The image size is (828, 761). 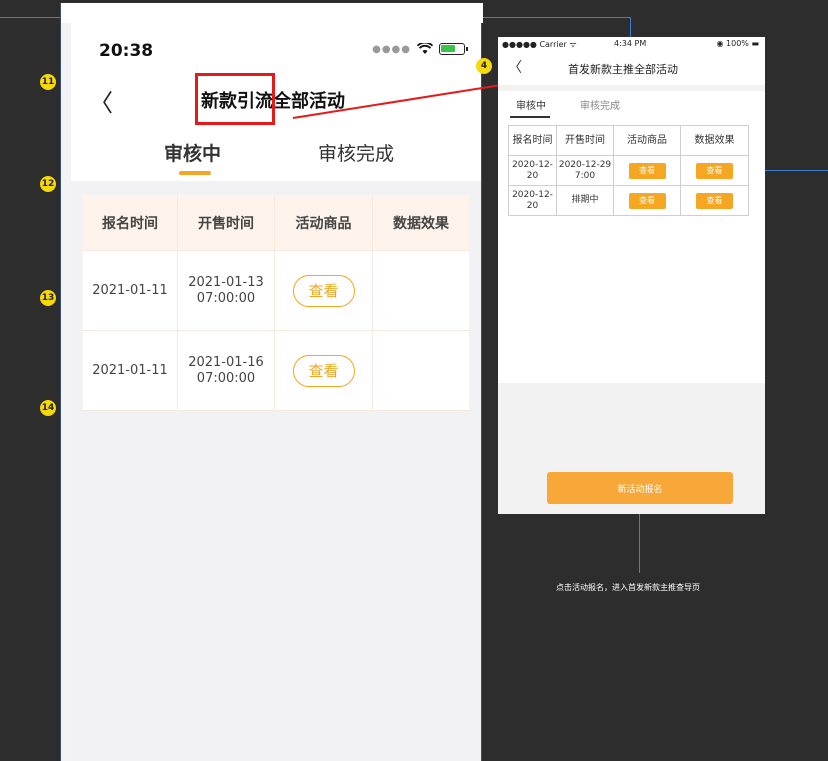 What do you see at coordinates (48, 184) in the screenshot?
I see `annotation-marker-12: 12` at bounding box center [48, 184].